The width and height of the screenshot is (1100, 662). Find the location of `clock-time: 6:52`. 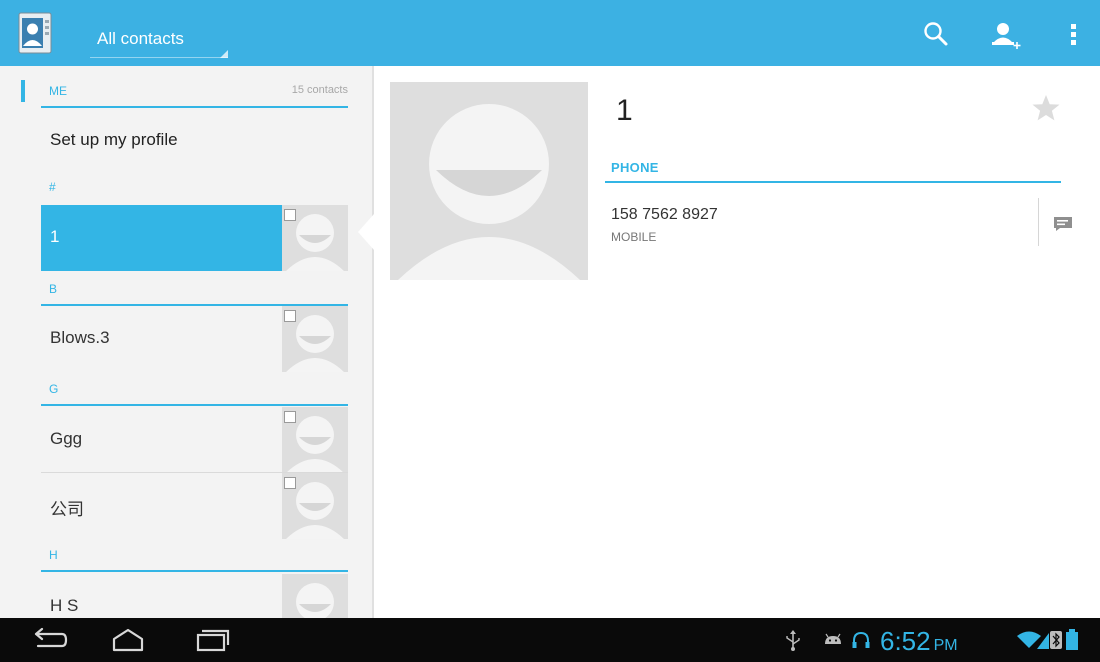

clock-time: 6:52 is located at coordinates (905, 641).